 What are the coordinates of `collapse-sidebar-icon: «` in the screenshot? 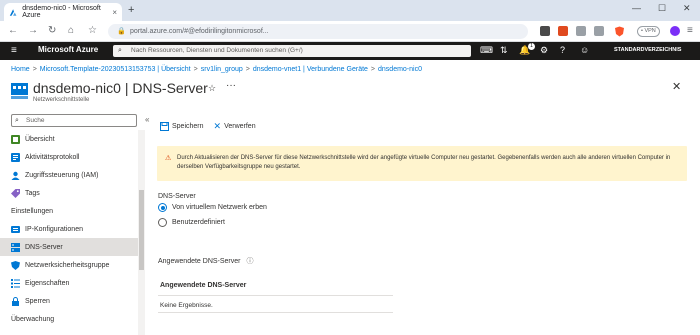 It's located at (147, 119).